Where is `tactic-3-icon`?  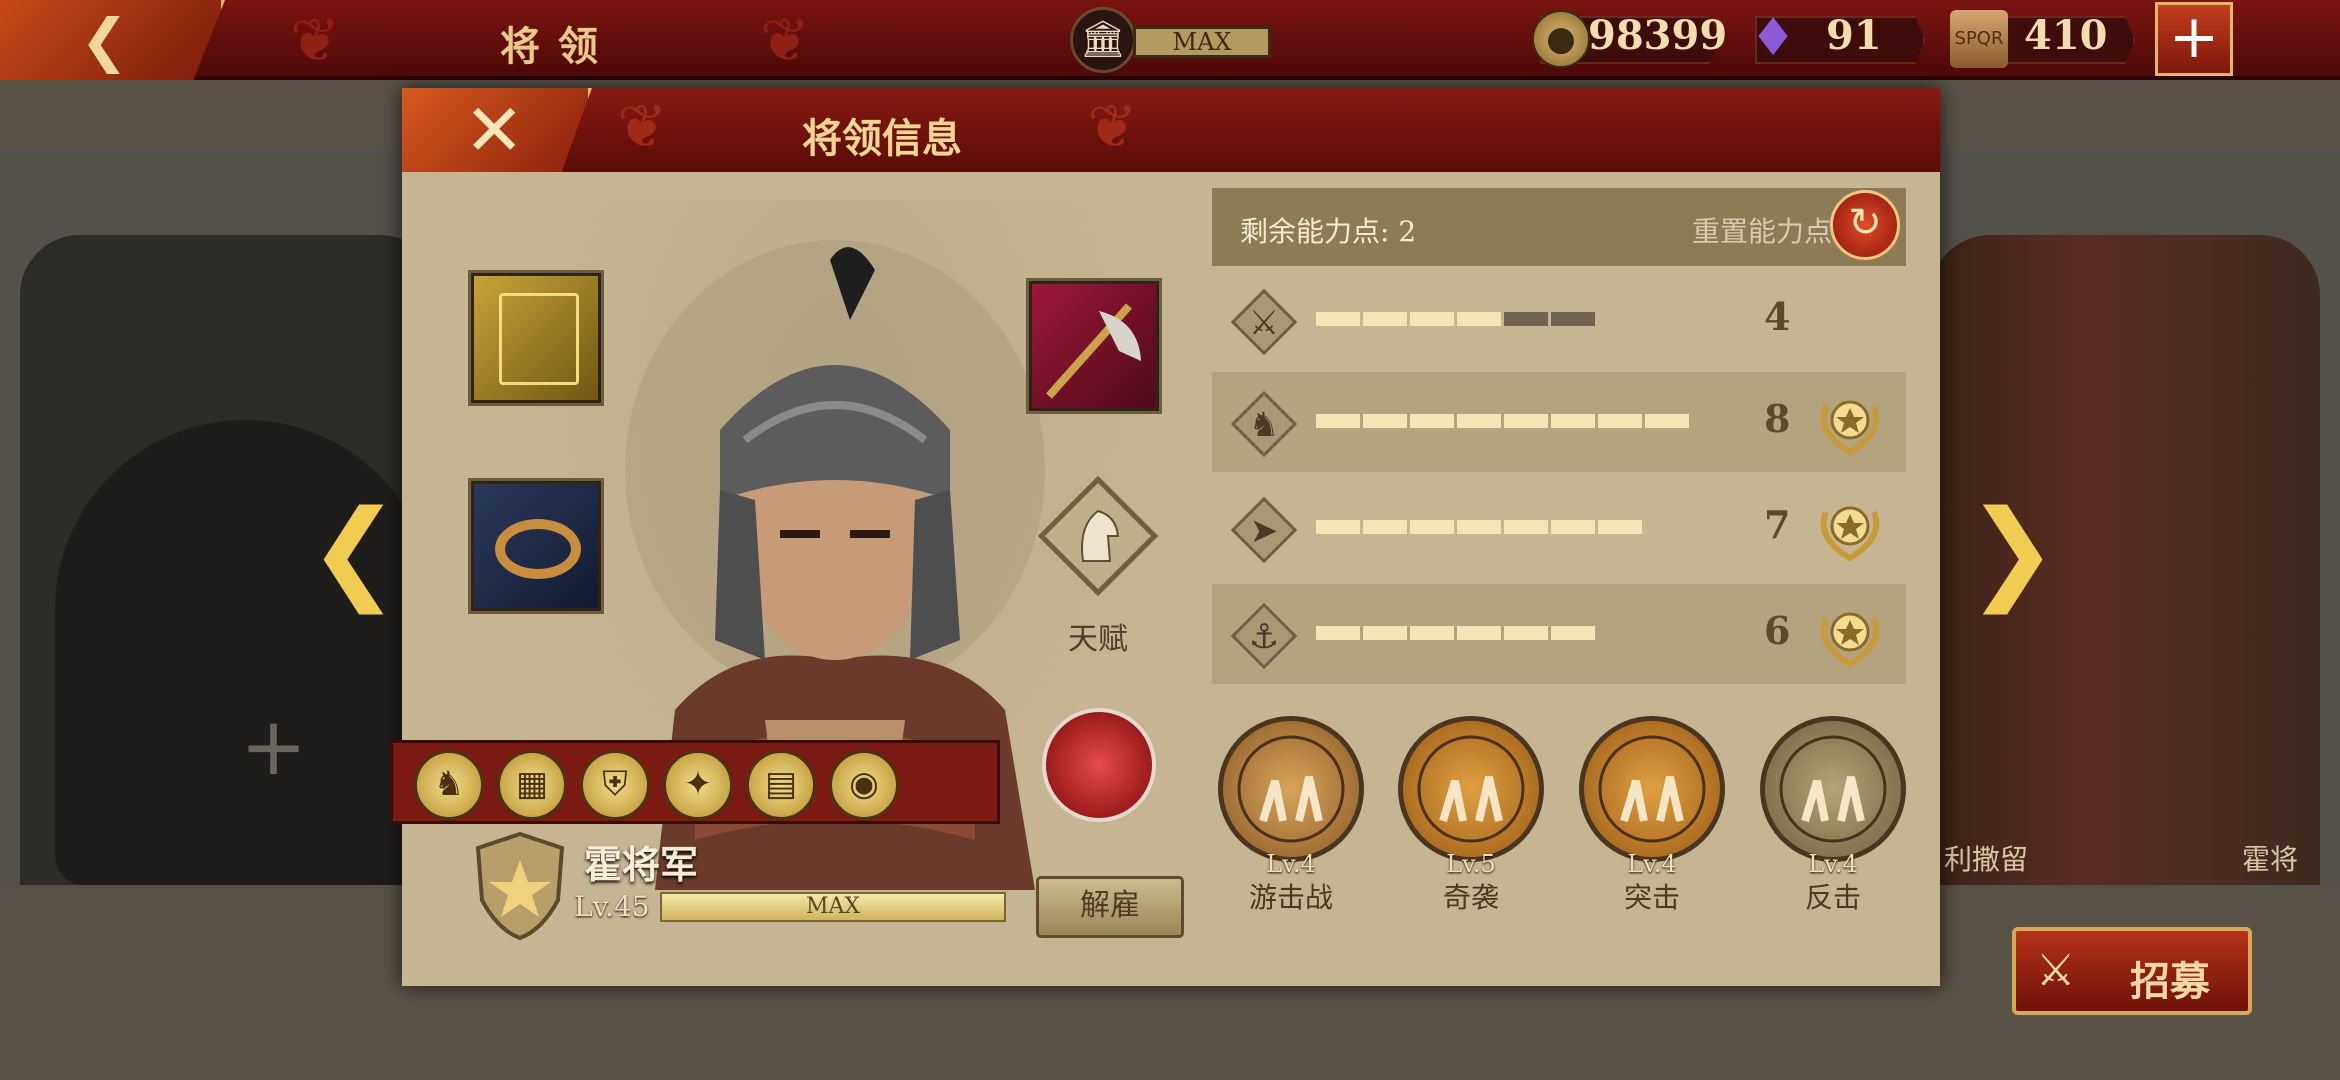
tactic-3-icon is located at coordinates (1652, 789).